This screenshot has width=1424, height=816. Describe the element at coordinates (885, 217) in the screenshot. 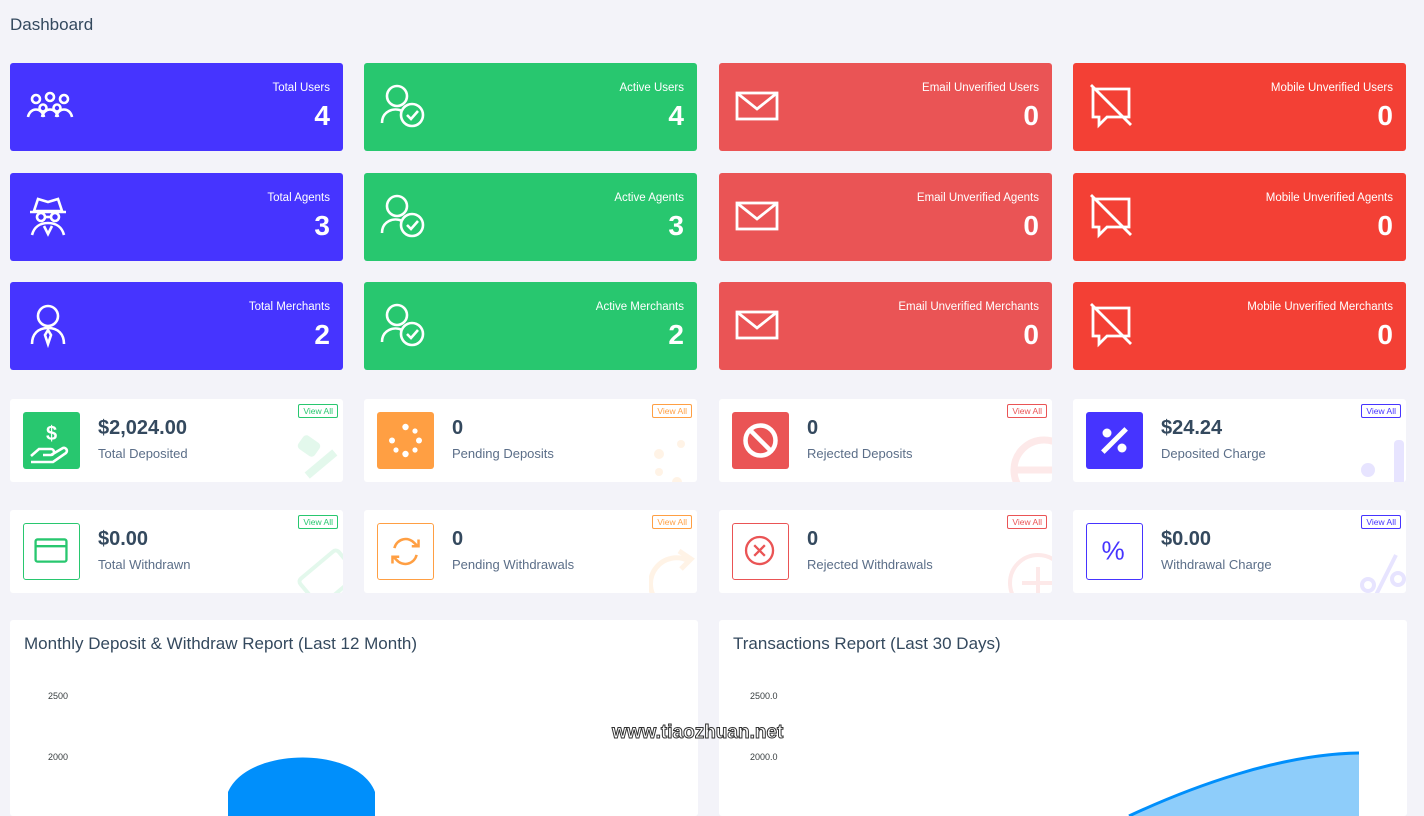

I see `stat-card-email-unverified-agents: Email Unverified Agents 0` at that location.